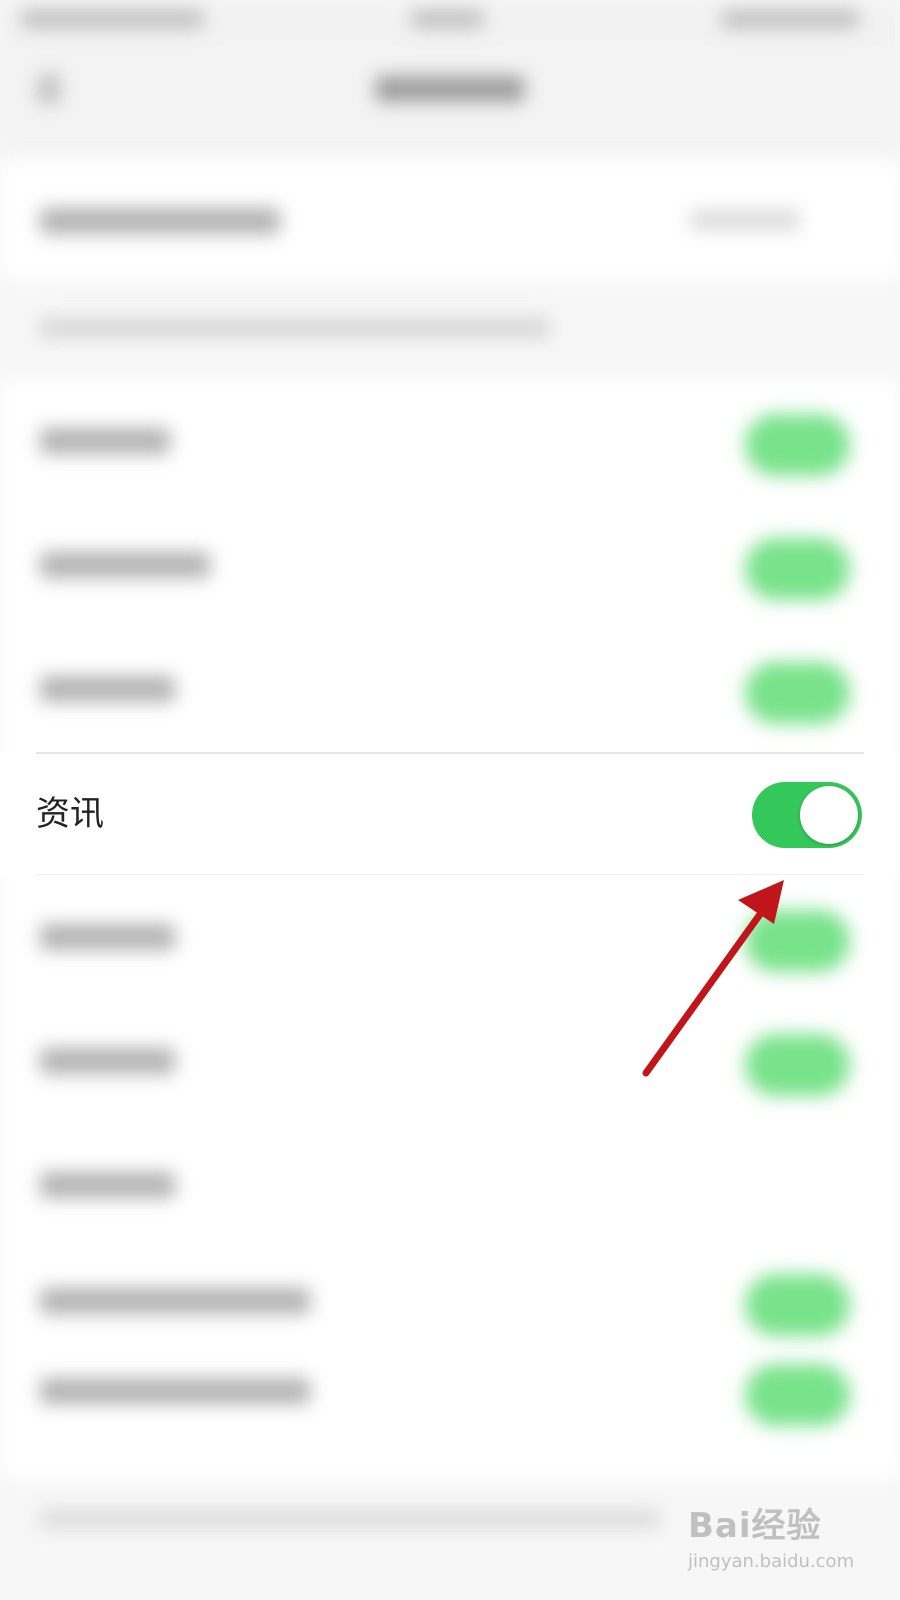 This screenshot has width=900, height=1600. Describe the element at coordinates (450, 814) in the screenshot. I see `setting-row-news: 资讯` at that location.